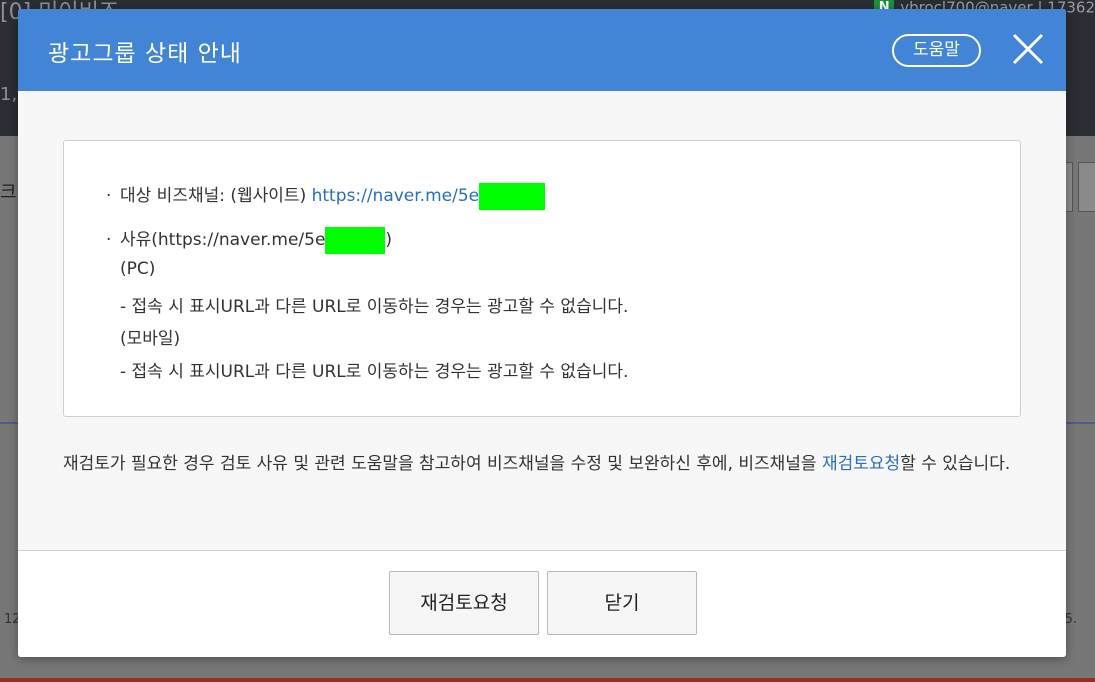  Describe the element at coordinates (9, 94) in the screenshot. I see `background-number: 1,` at that location.